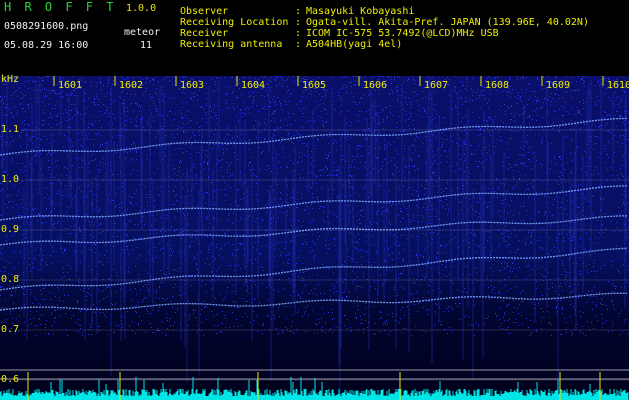 The image size is (629, 400). What do you see at coordinates (234, 22) in the screenshot?
I see `location-label: Receiving Location` at bounding box center [234, 22].